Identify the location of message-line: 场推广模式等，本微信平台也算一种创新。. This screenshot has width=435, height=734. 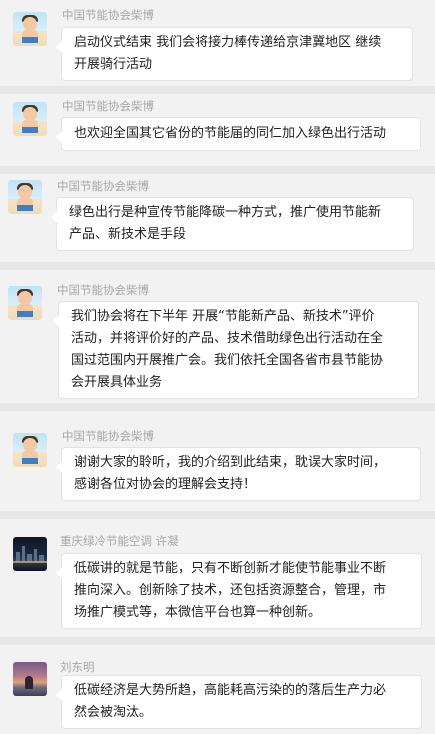
(198, 612).